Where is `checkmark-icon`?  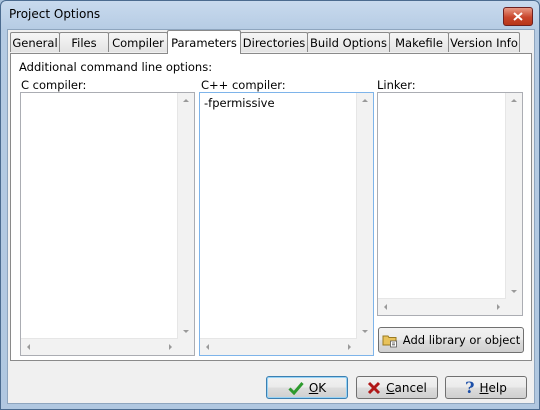 checkmark-icon is located at coordinates (296, 388).